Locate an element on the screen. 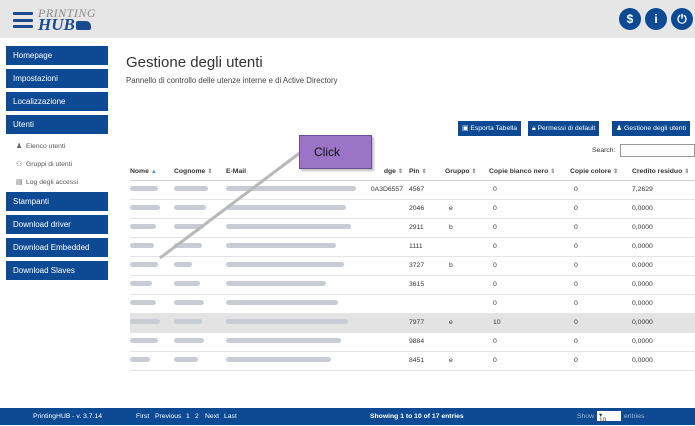  pager-previous: Previous is located at coordinates (168, 416).